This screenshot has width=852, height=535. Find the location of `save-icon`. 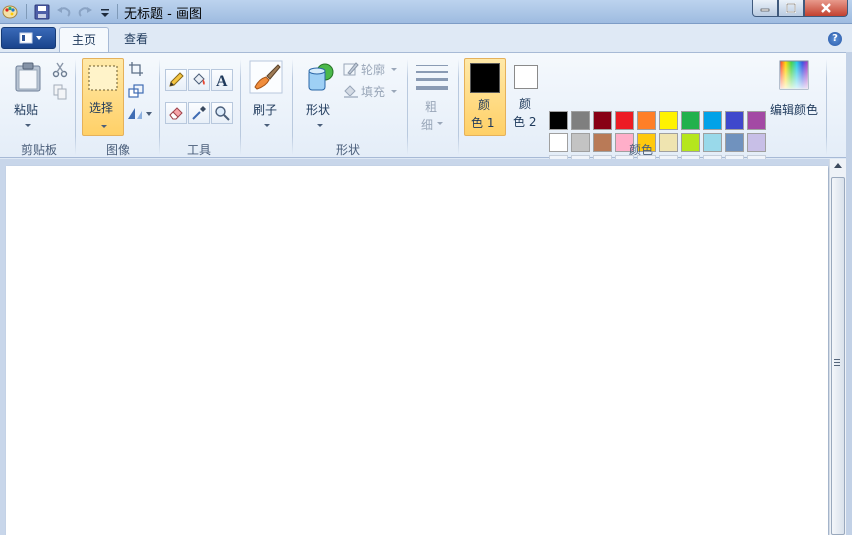

save-icon is located at coordinates (42, 12).